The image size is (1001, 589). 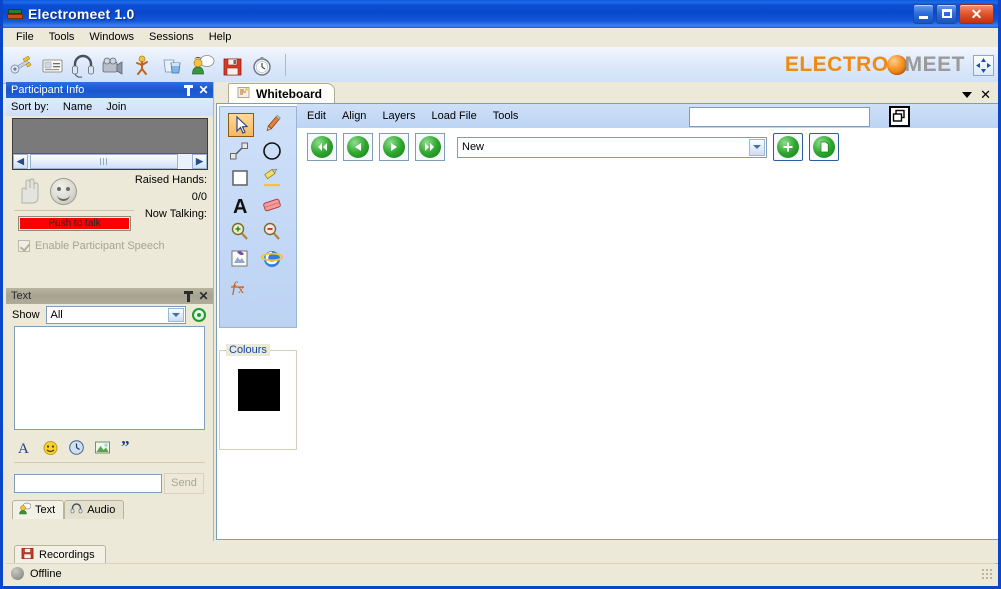 What do you see at coordinates (104, 161) in the screenshot?
I see `scroll-thumb` at bounding box center [104, 161].